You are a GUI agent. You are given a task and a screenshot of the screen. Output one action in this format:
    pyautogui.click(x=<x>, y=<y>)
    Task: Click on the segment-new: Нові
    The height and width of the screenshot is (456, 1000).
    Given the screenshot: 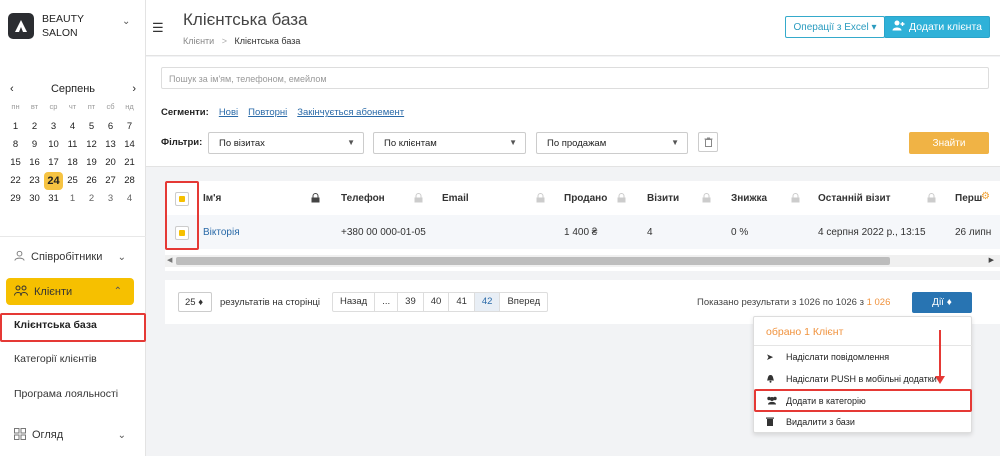 What is the action you would take?
    pyautogui.click(x=228, y=112)
    